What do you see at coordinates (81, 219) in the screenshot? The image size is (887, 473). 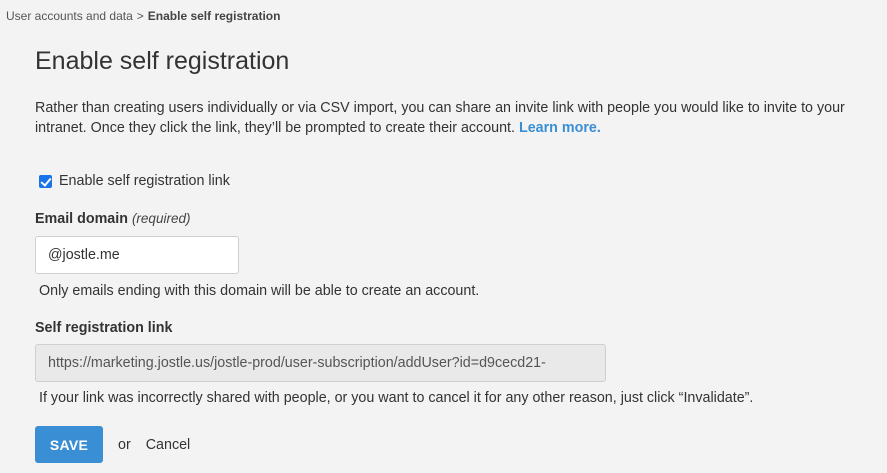 I see `email-domain-label-text: Email domain` at bounding box center [81, 219].